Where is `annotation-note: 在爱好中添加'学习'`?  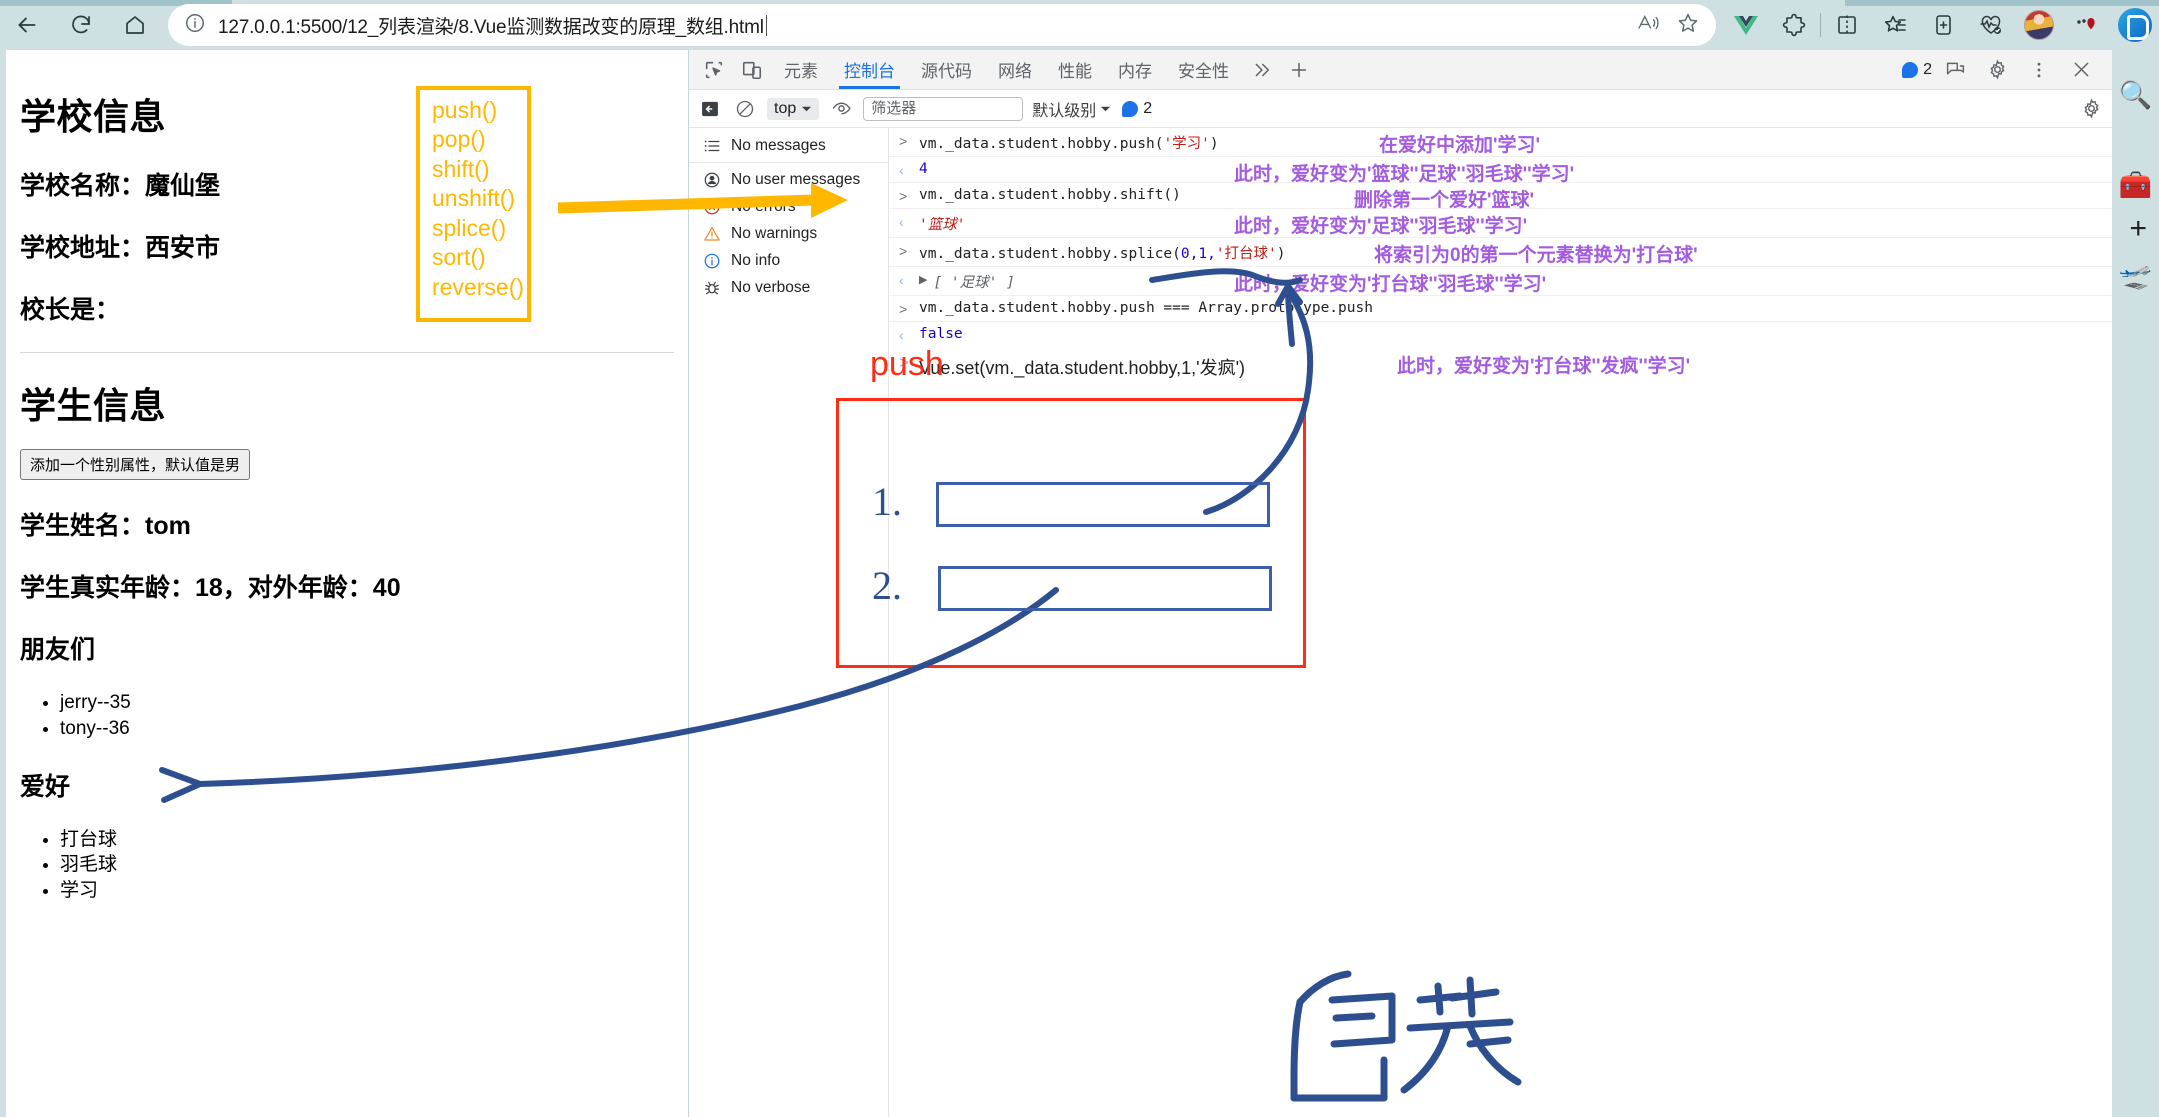 annotation-note: 在爱好中添加'学习' is located at coordinates (1460, 145).